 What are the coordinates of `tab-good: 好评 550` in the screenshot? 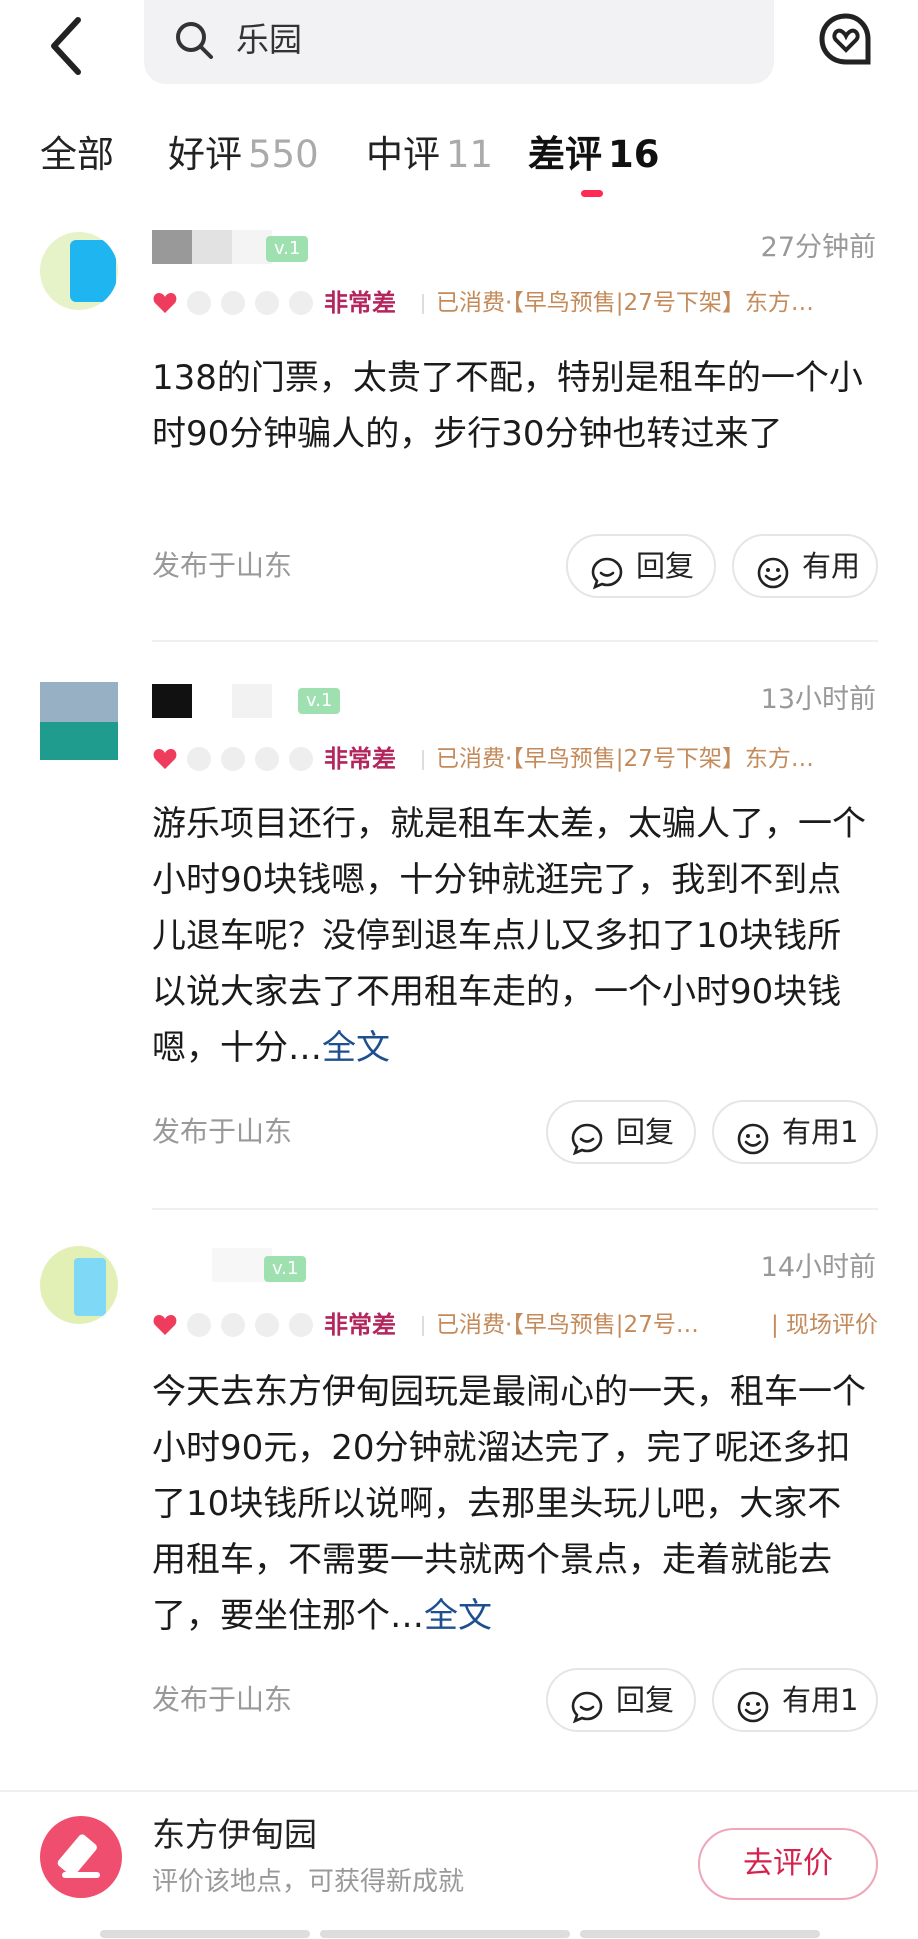 It's located at (243, 155).